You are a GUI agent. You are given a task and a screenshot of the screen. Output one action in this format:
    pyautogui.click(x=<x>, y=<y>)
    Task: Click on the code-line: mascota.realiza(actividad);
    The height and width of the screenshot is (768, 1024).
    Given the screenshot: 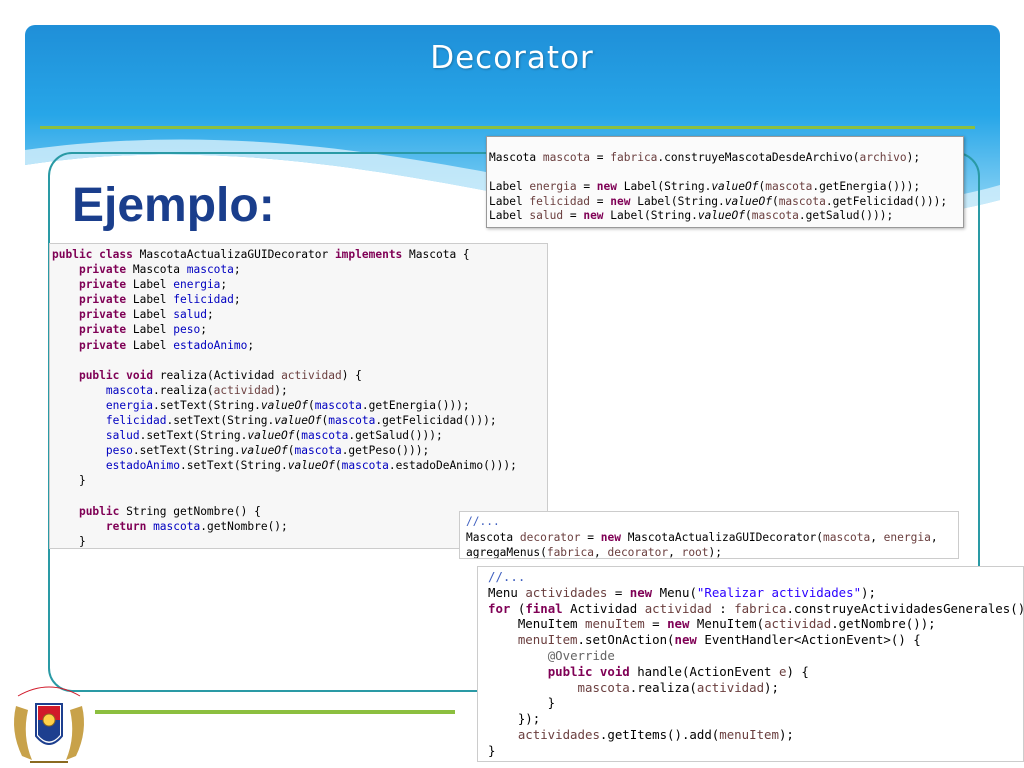 What is the action you would take?
    pyautogui.click(x=755, y=688)
    